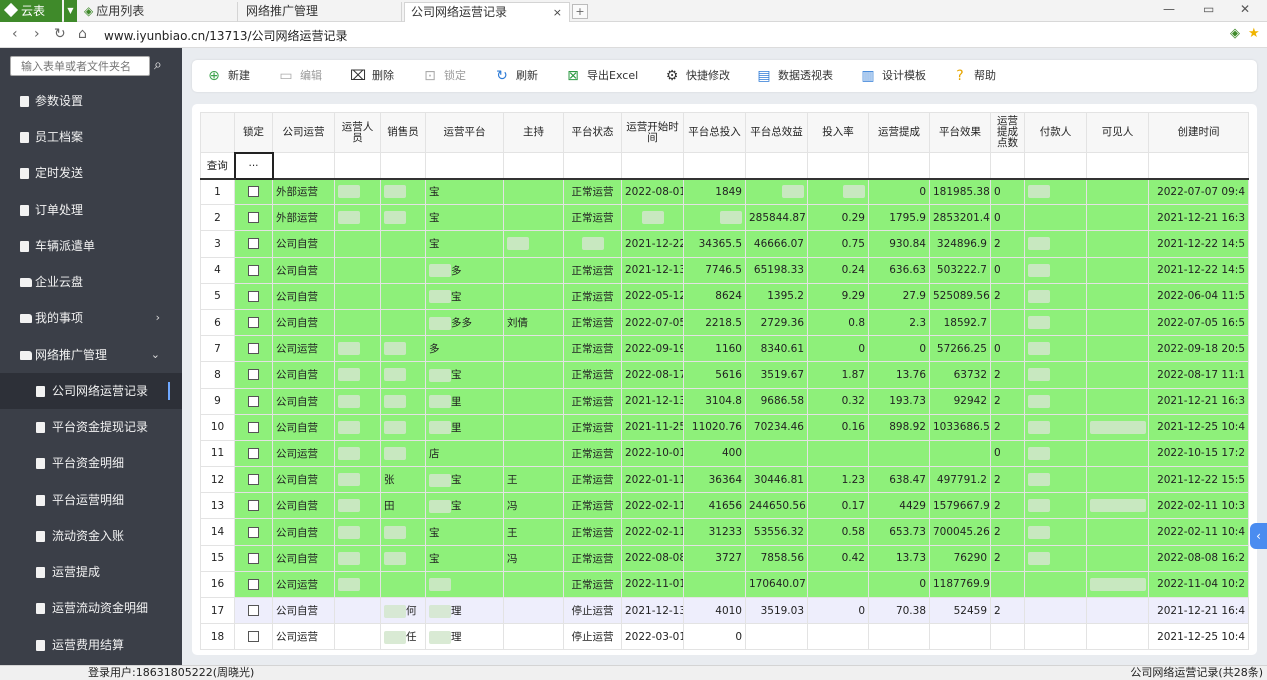 This screenshot has width=1267, height=680. What do you see at coordinates (714, 191) in the screenshot?
I see `cell-invest: 1849` at bounding box center [714, 191].